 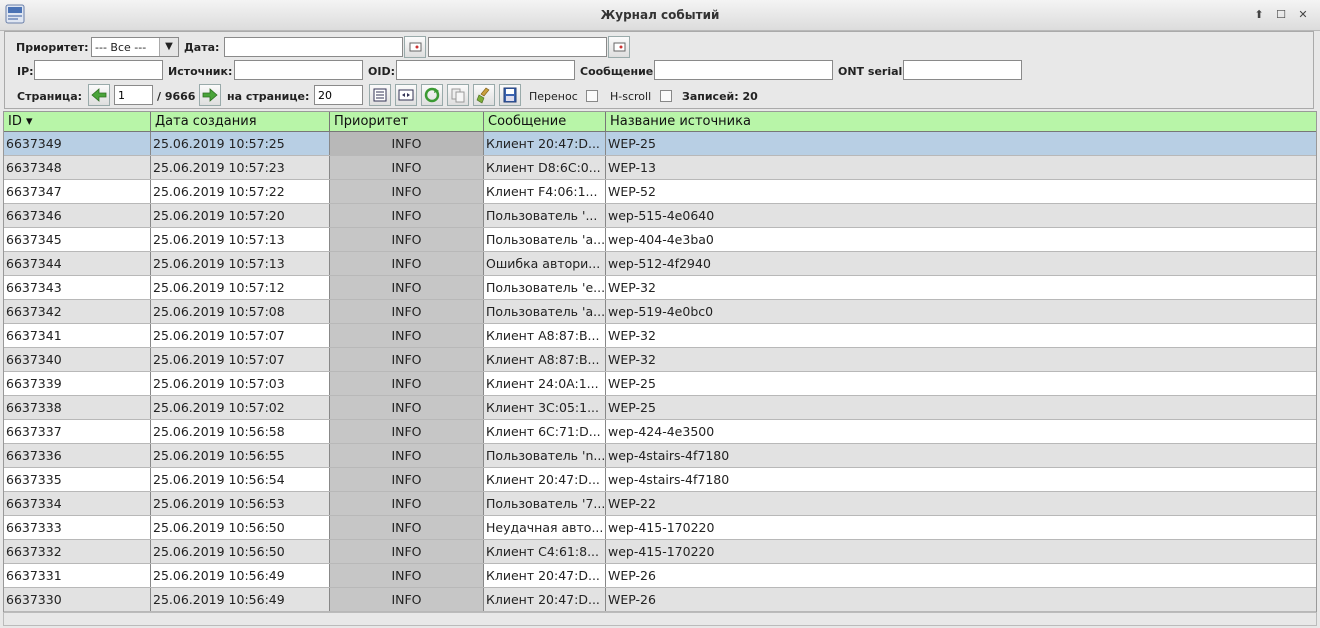 I want to click on cell-source: WEP-26, so click(x=632, y=599).